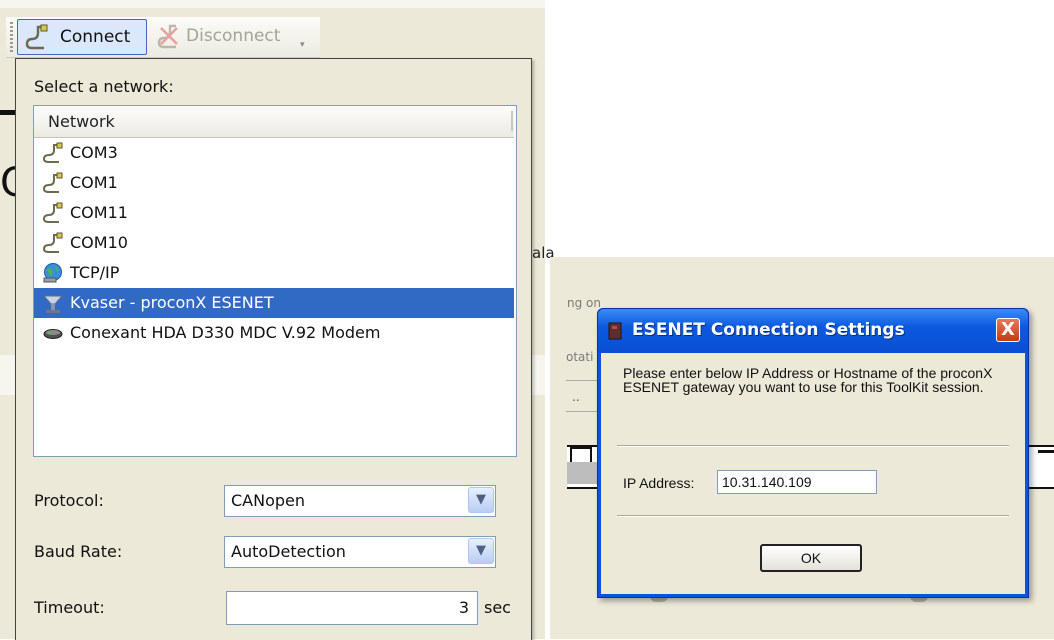 The image size is (1054, 640). I want to click on network-item-conexant-modem: Conexant HDA D330 MDC V.92 Modem, so click(274, 333).